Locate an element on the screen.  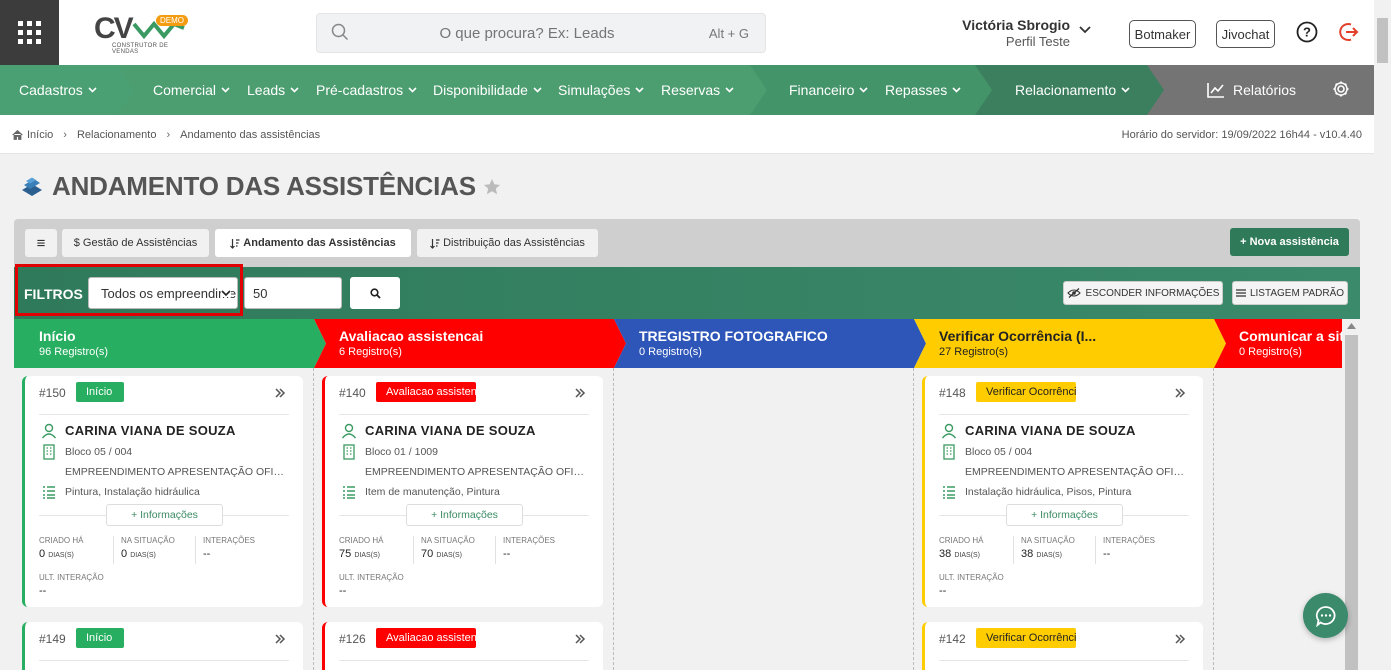
column-header-avaliacao: Avaliacao assistencai 6 Registro(s) is located at coordinates (470, 343).